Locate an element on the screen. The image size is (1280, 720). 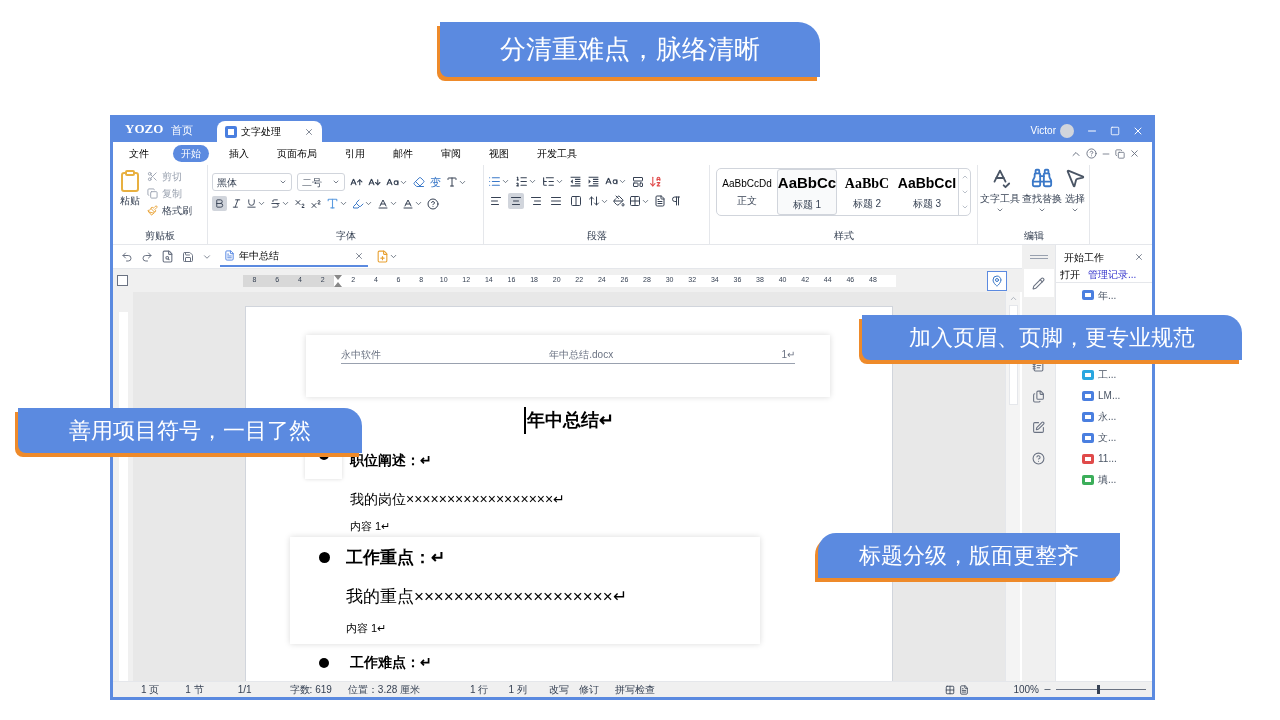
text-effect-icon is located at coordinates (332, 203).